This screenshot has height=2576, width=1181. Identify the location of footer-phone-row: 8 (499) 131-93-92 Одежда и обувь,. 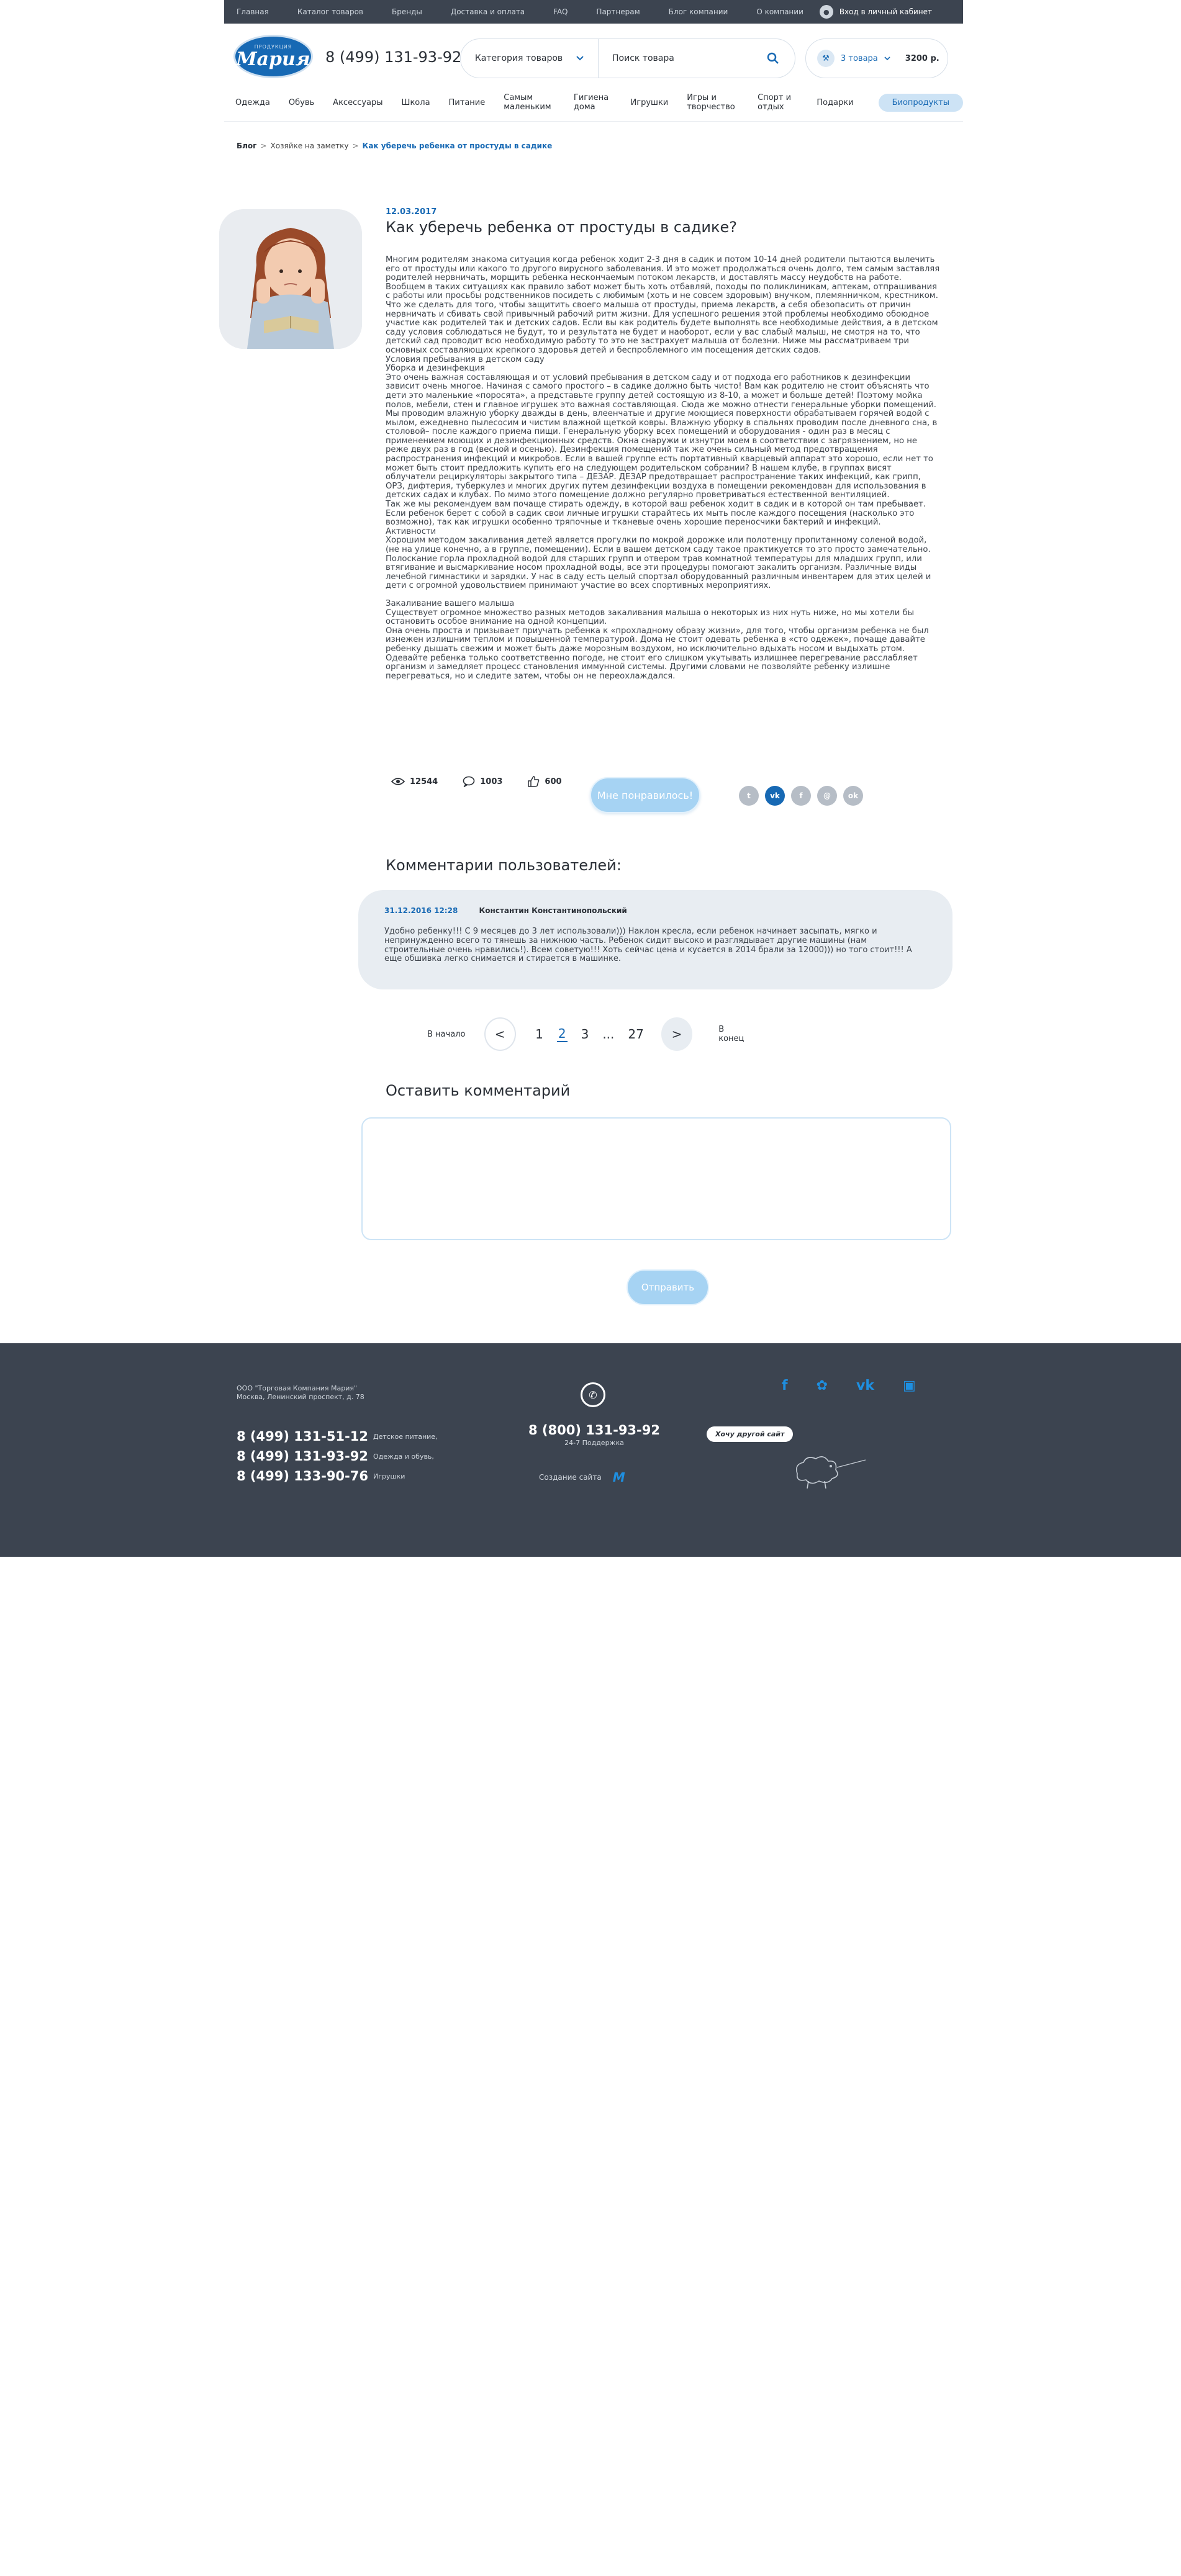
(337, 1456).